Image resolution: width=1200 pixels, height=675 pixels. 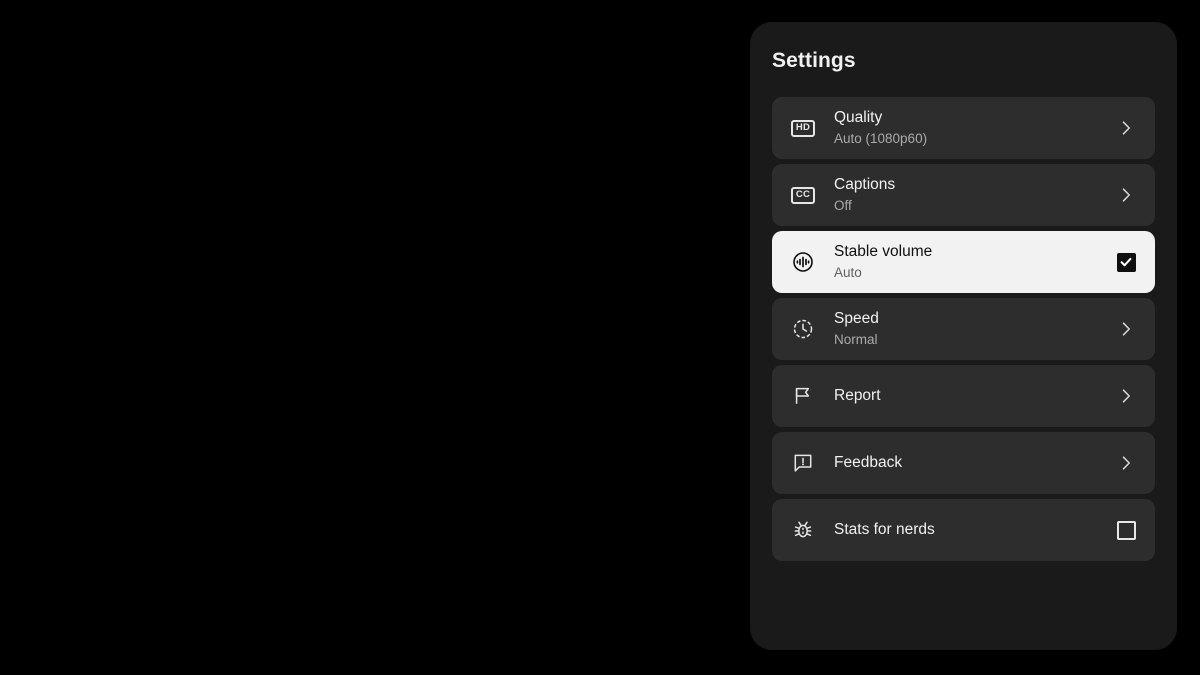 I want to click on settings-row-quality: HD Quality Auto (1080p60), so click(x=963, y=128).